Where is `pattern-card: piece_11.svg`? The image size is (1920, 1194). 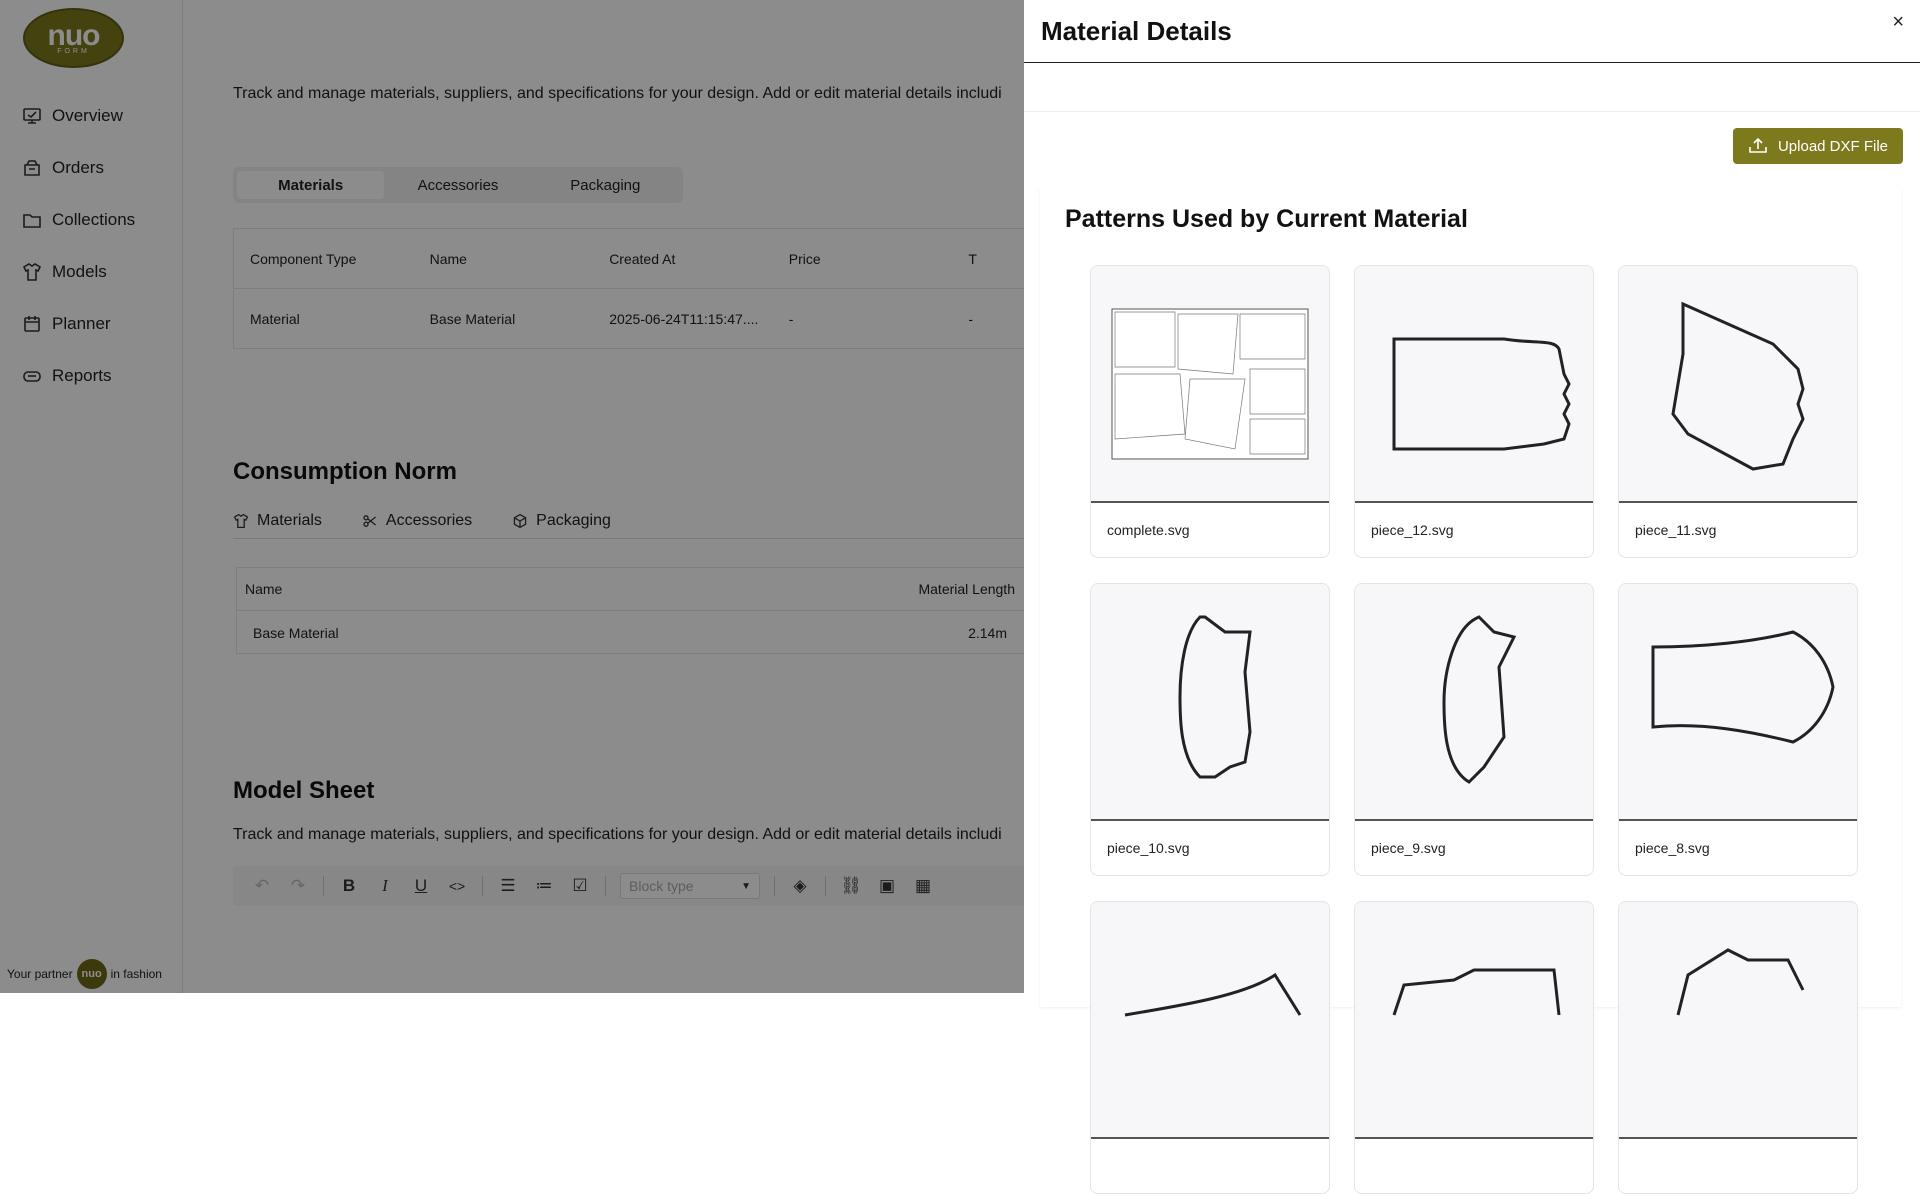 pattern-card: piece_11.svg is located at coordinates (1738, 411).